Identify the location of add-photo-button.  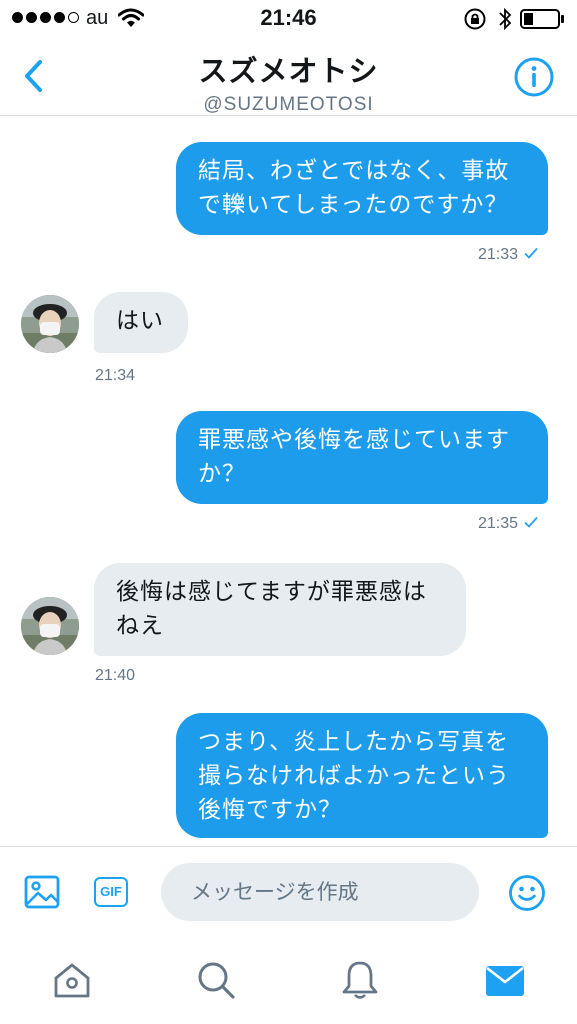
(42, 894).